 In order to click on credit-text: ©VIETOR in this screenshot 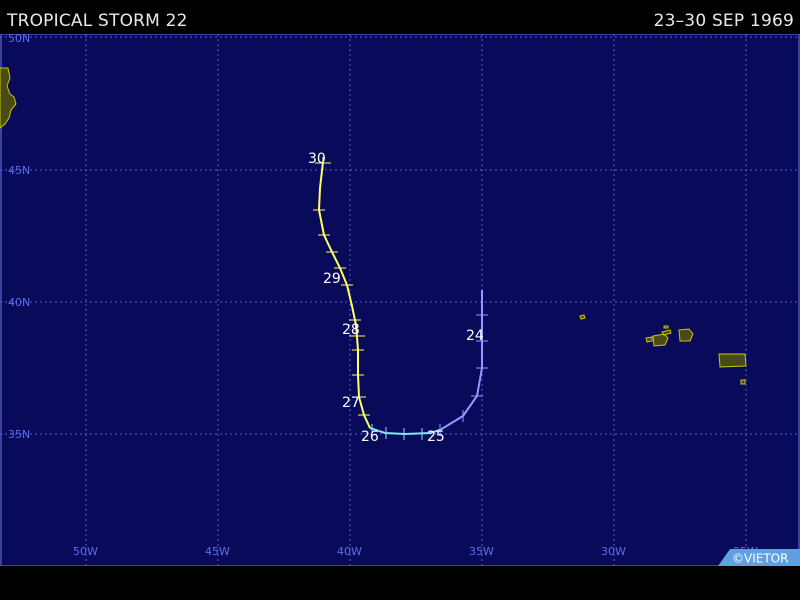, I will do `click(760, 559)`.